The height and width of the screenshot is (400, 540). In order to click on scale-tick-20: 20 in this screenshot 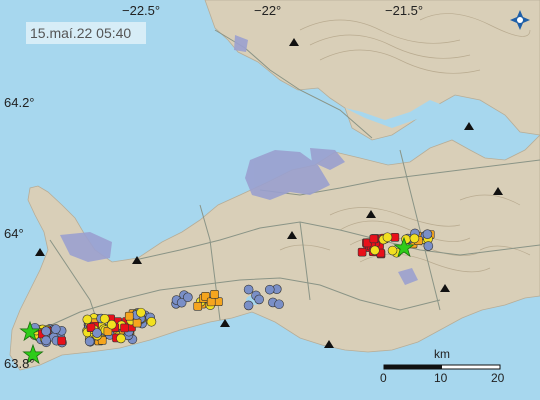, I will do `click(498, 378)`.